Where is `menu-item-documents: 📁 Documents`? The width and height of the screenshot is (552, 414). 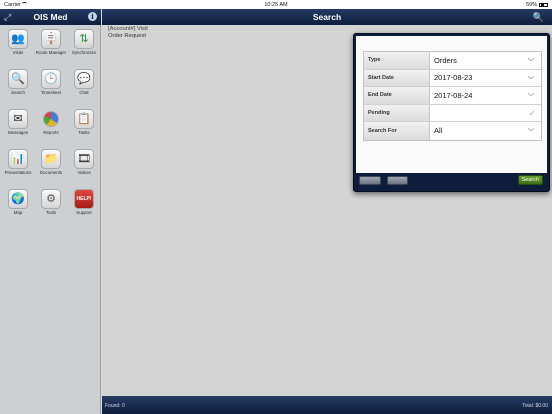 menu-item-documents: 📁 Documents is located at coordinates (51, 167).